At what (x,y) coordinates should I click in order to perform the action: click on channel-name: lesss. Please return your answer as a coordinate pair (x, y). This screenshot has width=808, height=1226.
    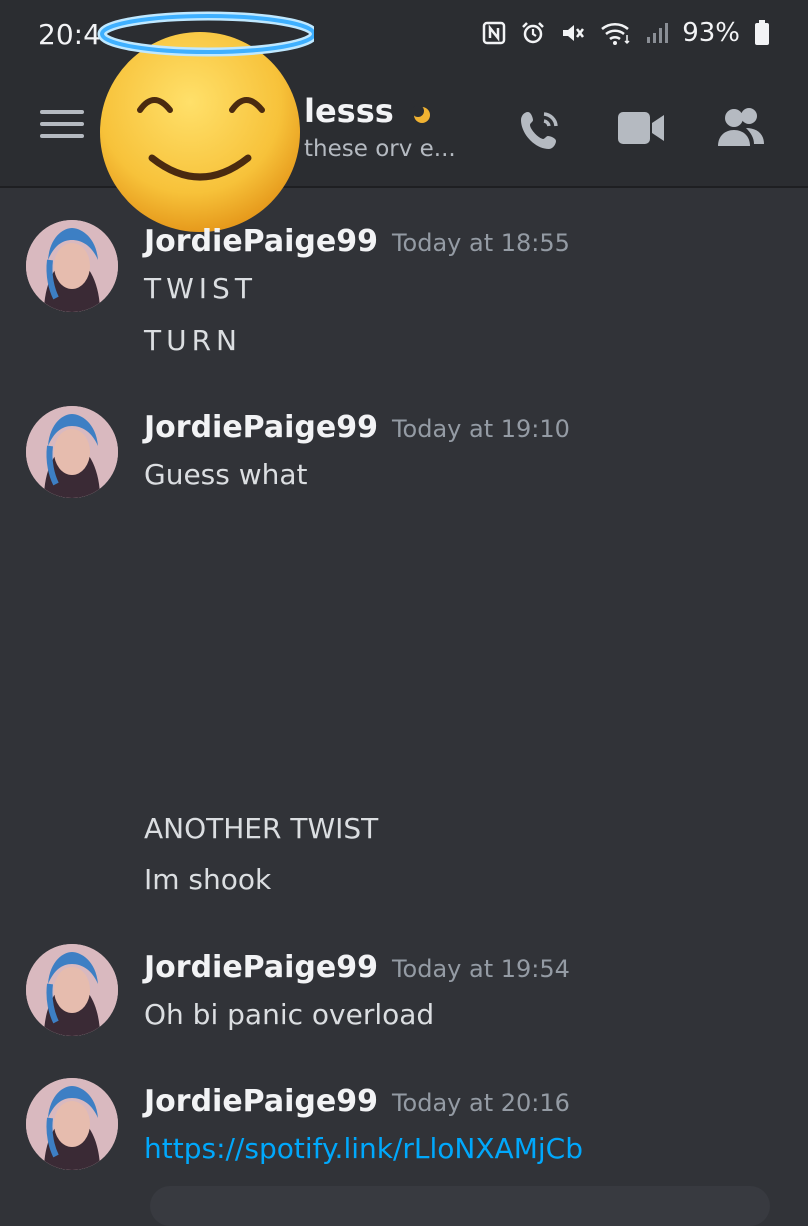
    Looking at the image, I should click on (367, 112).